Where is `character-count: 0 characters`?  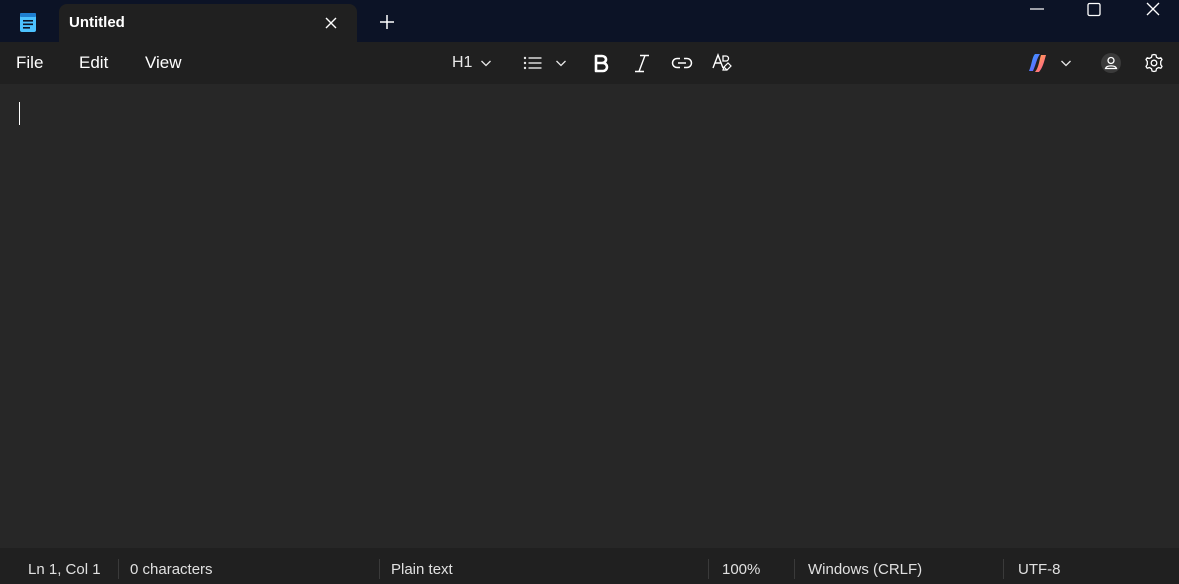
character-count: 0 characters is located at coordinates (171, 569).